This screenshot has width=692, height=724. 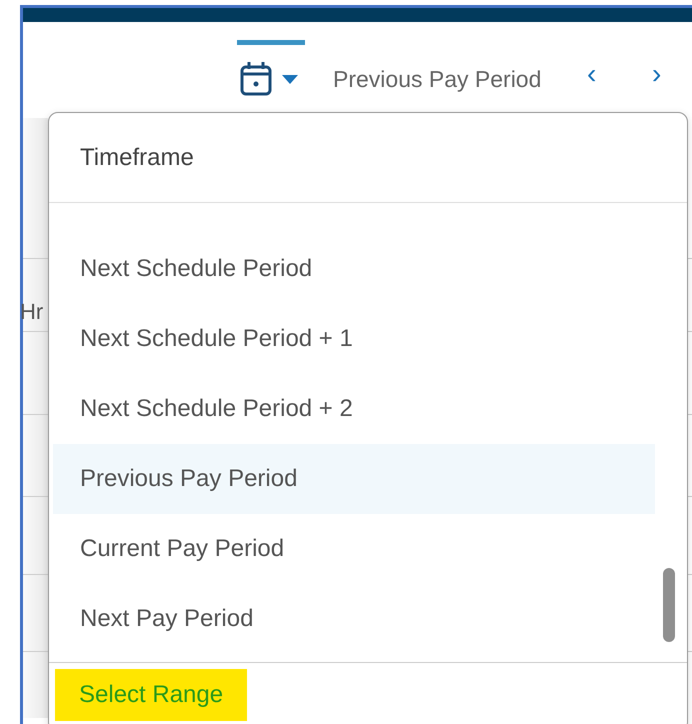 What do you see at coordinates (437, 79) in the screenshot?
I see `period-label: Previous Pay Period` at bounding box center [437, 79].